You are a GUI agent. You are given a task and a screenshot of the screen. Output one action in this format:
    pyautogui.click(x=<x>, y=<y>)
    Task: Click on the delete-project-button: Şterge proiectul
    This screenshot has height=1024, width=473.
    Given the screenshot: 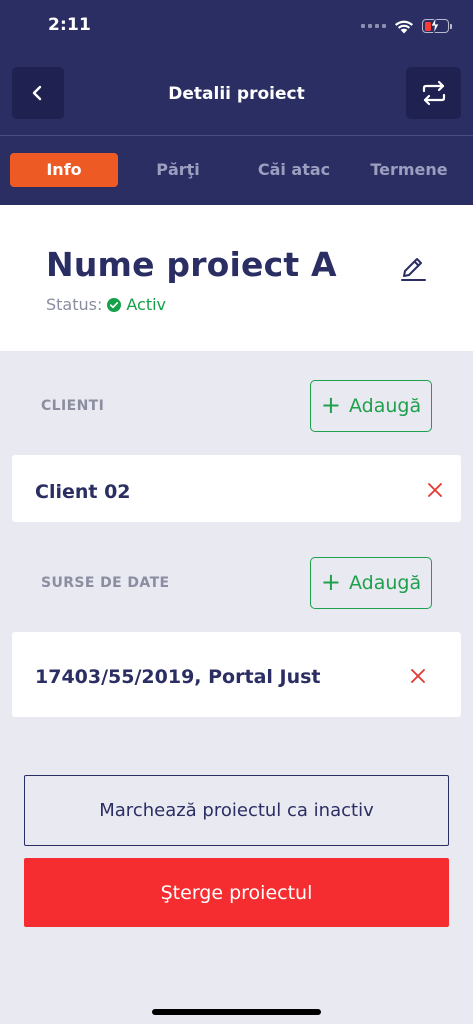 What is the action you would take?
    pyautogui.click(x=236, y=892)
    